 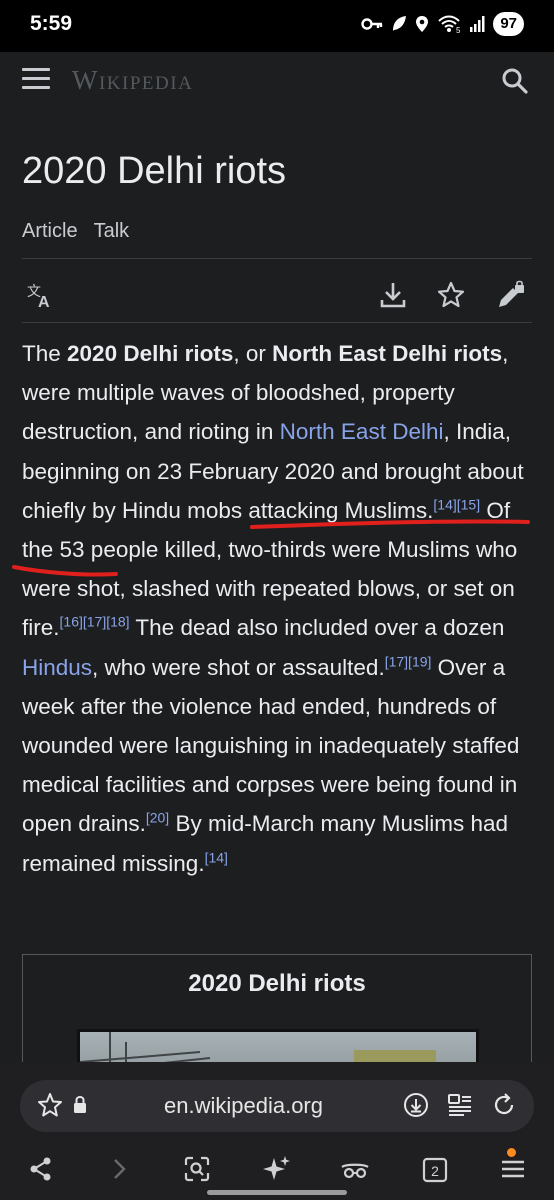 What do you see at coordinates (150, 353) in the screenshot?
I see `bold-term: 2020 Delhi riots` at bounding box center [150, 353].